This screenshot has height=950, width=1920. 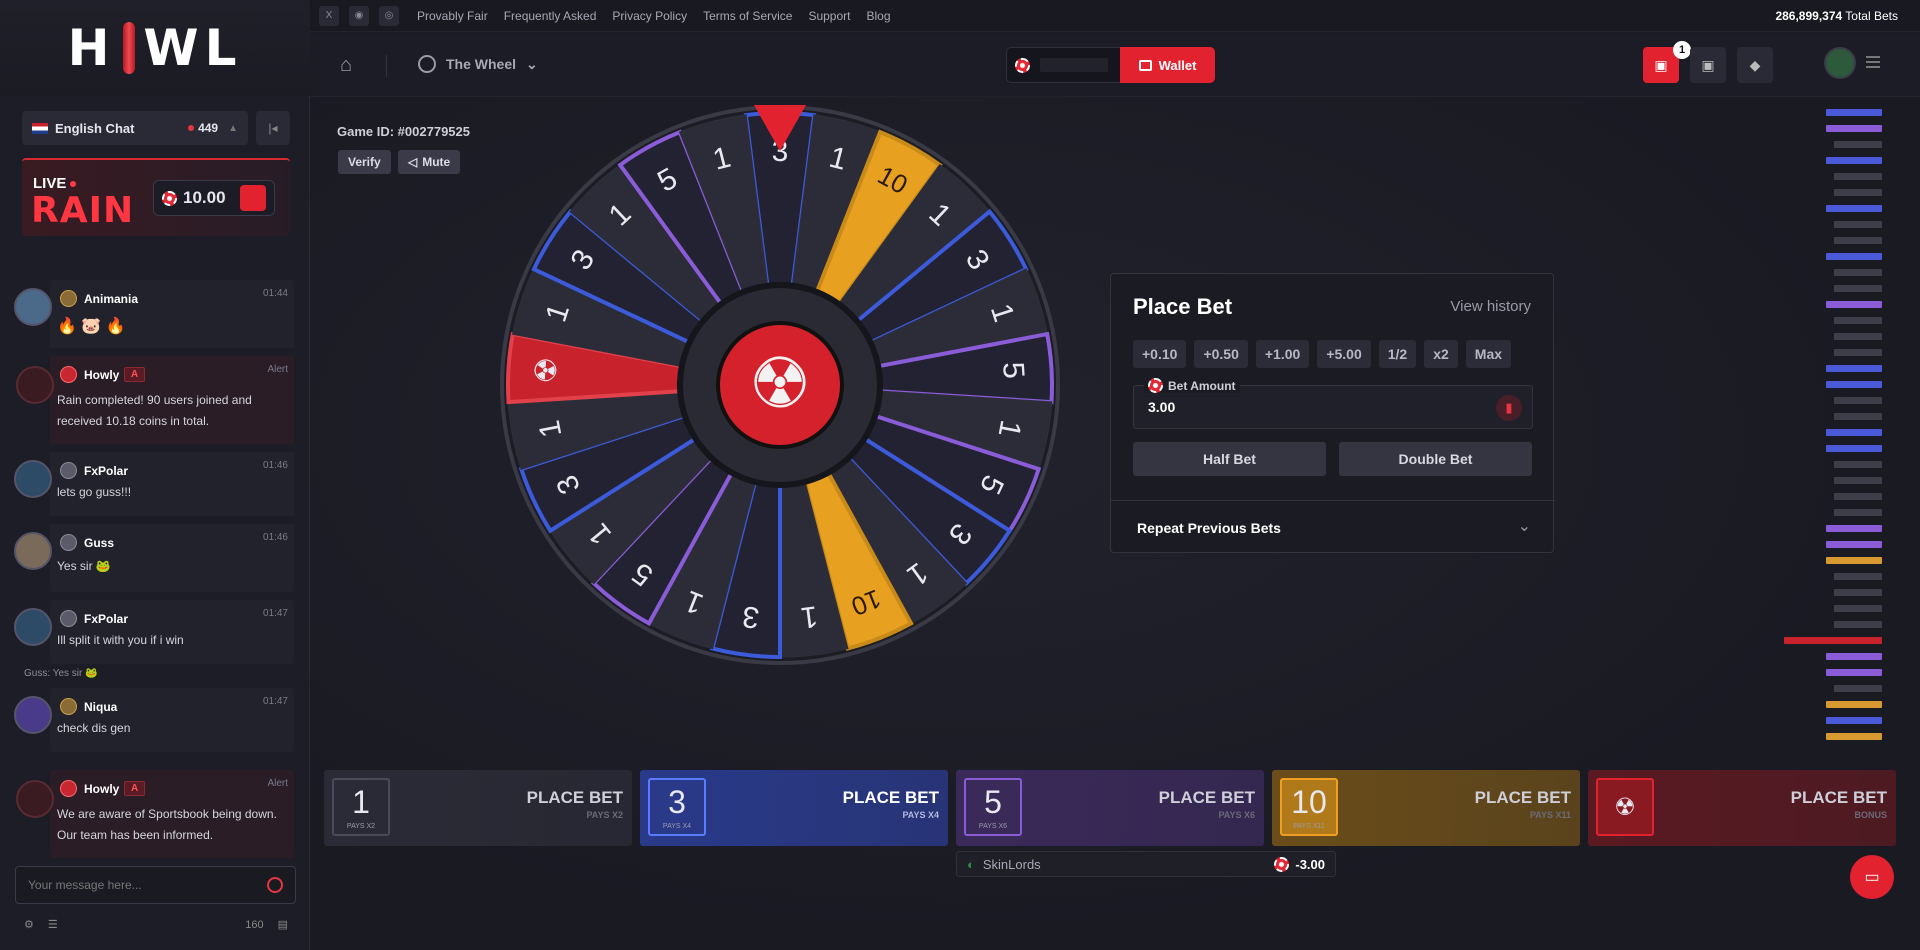 What do you see at coordinates (91, 48) in the screenshot?
I see `logo-text-left: H` at bounding box center [91, 48].